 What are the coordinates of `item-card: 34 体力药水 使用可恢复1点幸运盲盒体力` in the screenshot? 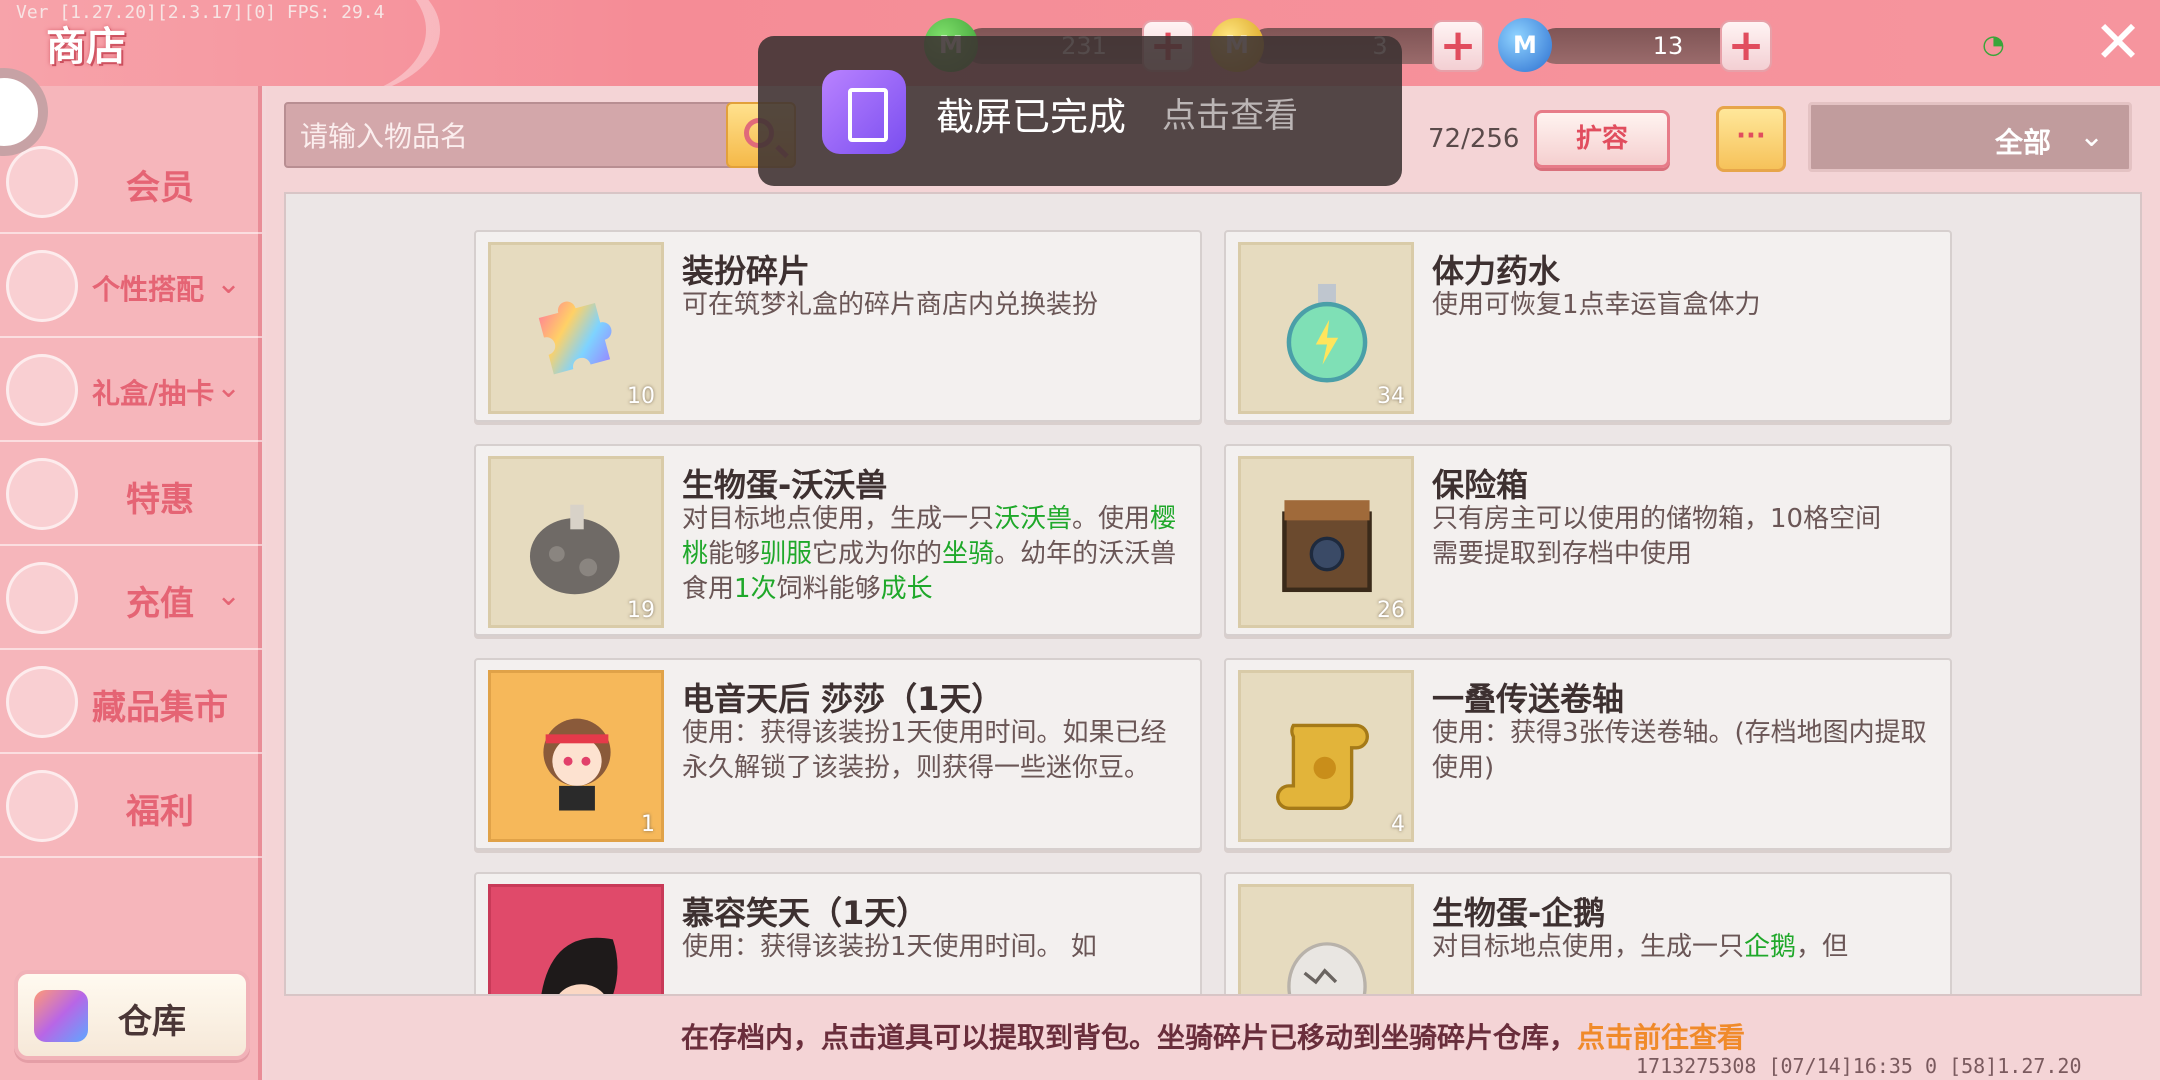 It's located at (1588, 326).